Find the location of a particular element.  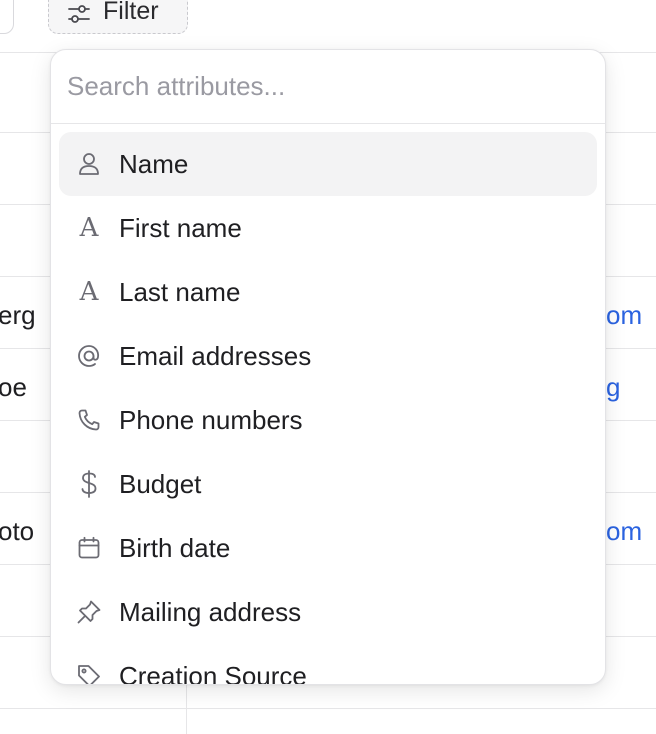

sliders-icon is located at coordinates (79, 14).